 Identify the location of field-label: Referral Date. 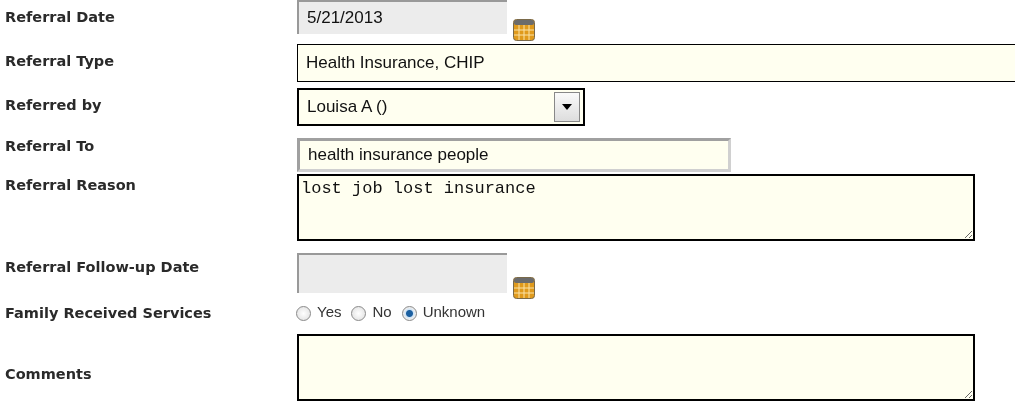
(60, 16).